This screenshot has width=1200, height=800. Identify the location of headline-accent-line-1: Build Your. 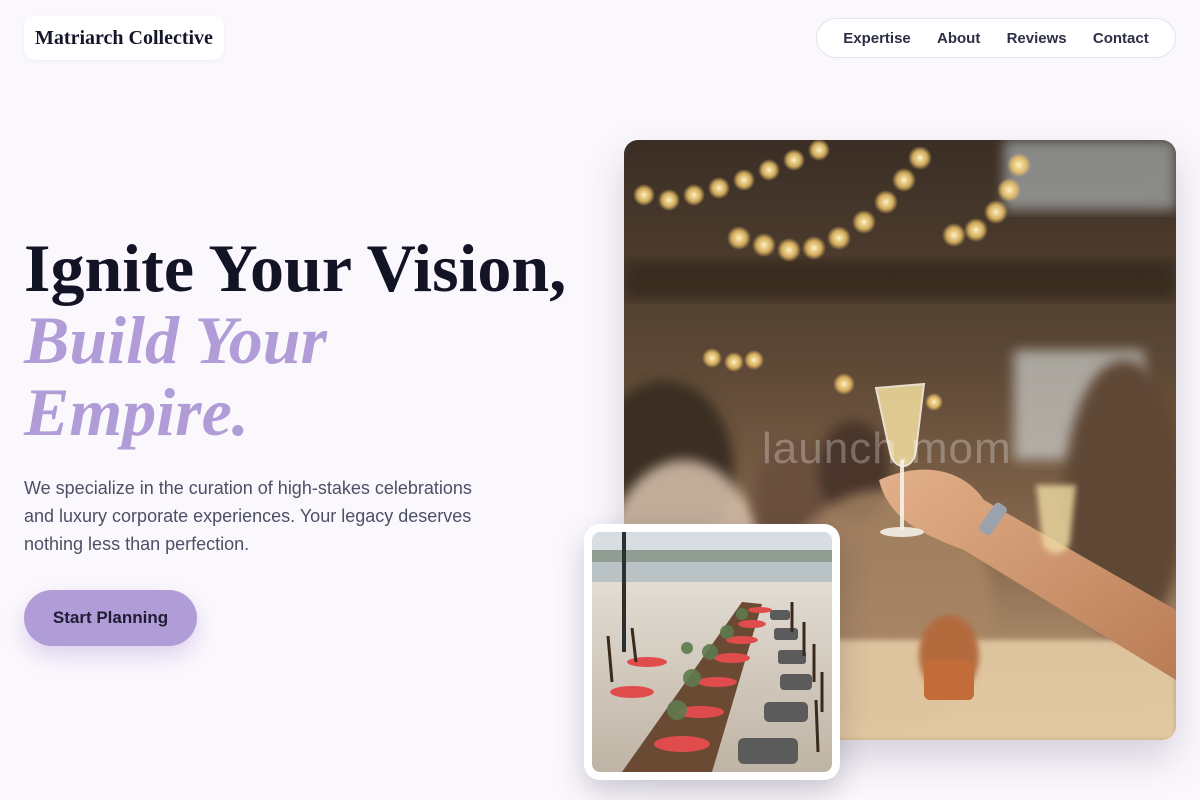
(176, 340).